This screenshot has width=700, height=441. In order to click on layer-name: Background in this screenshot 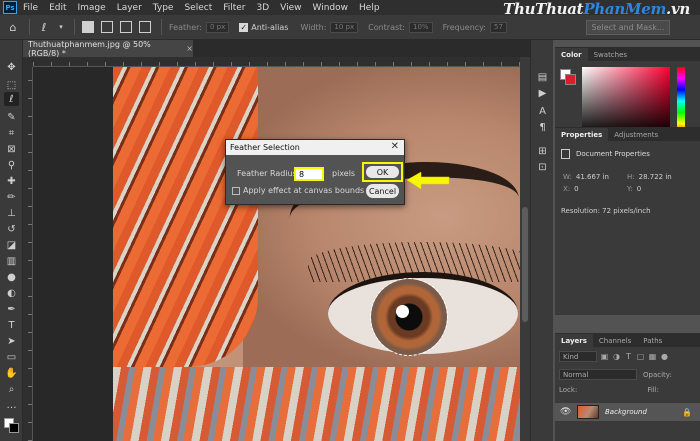, I will do `click(626, 412)`.